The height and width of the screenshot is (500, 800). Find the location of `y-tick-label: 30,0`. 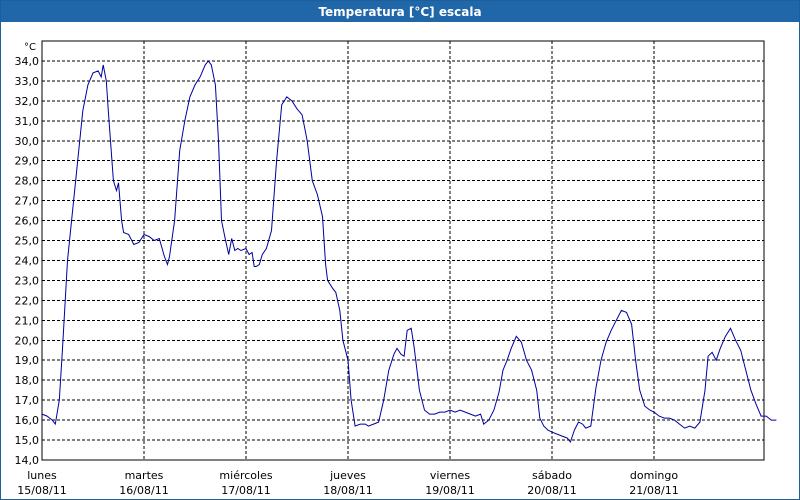

y-tick-label: 30,0 is located at coordinates (27, 141).